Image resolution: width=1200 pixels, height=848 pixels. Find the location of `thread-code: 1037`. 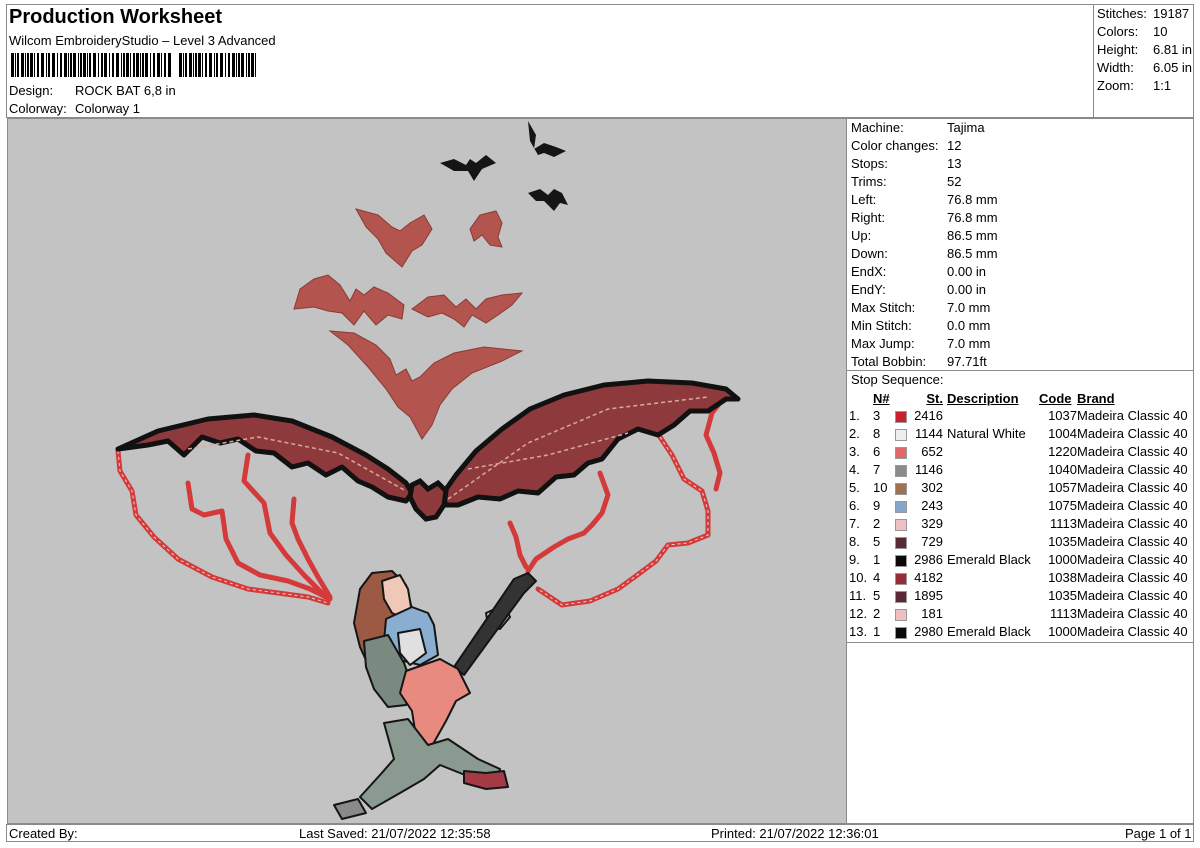

thread-code: 1037 is located at coordinates (1062, 415).